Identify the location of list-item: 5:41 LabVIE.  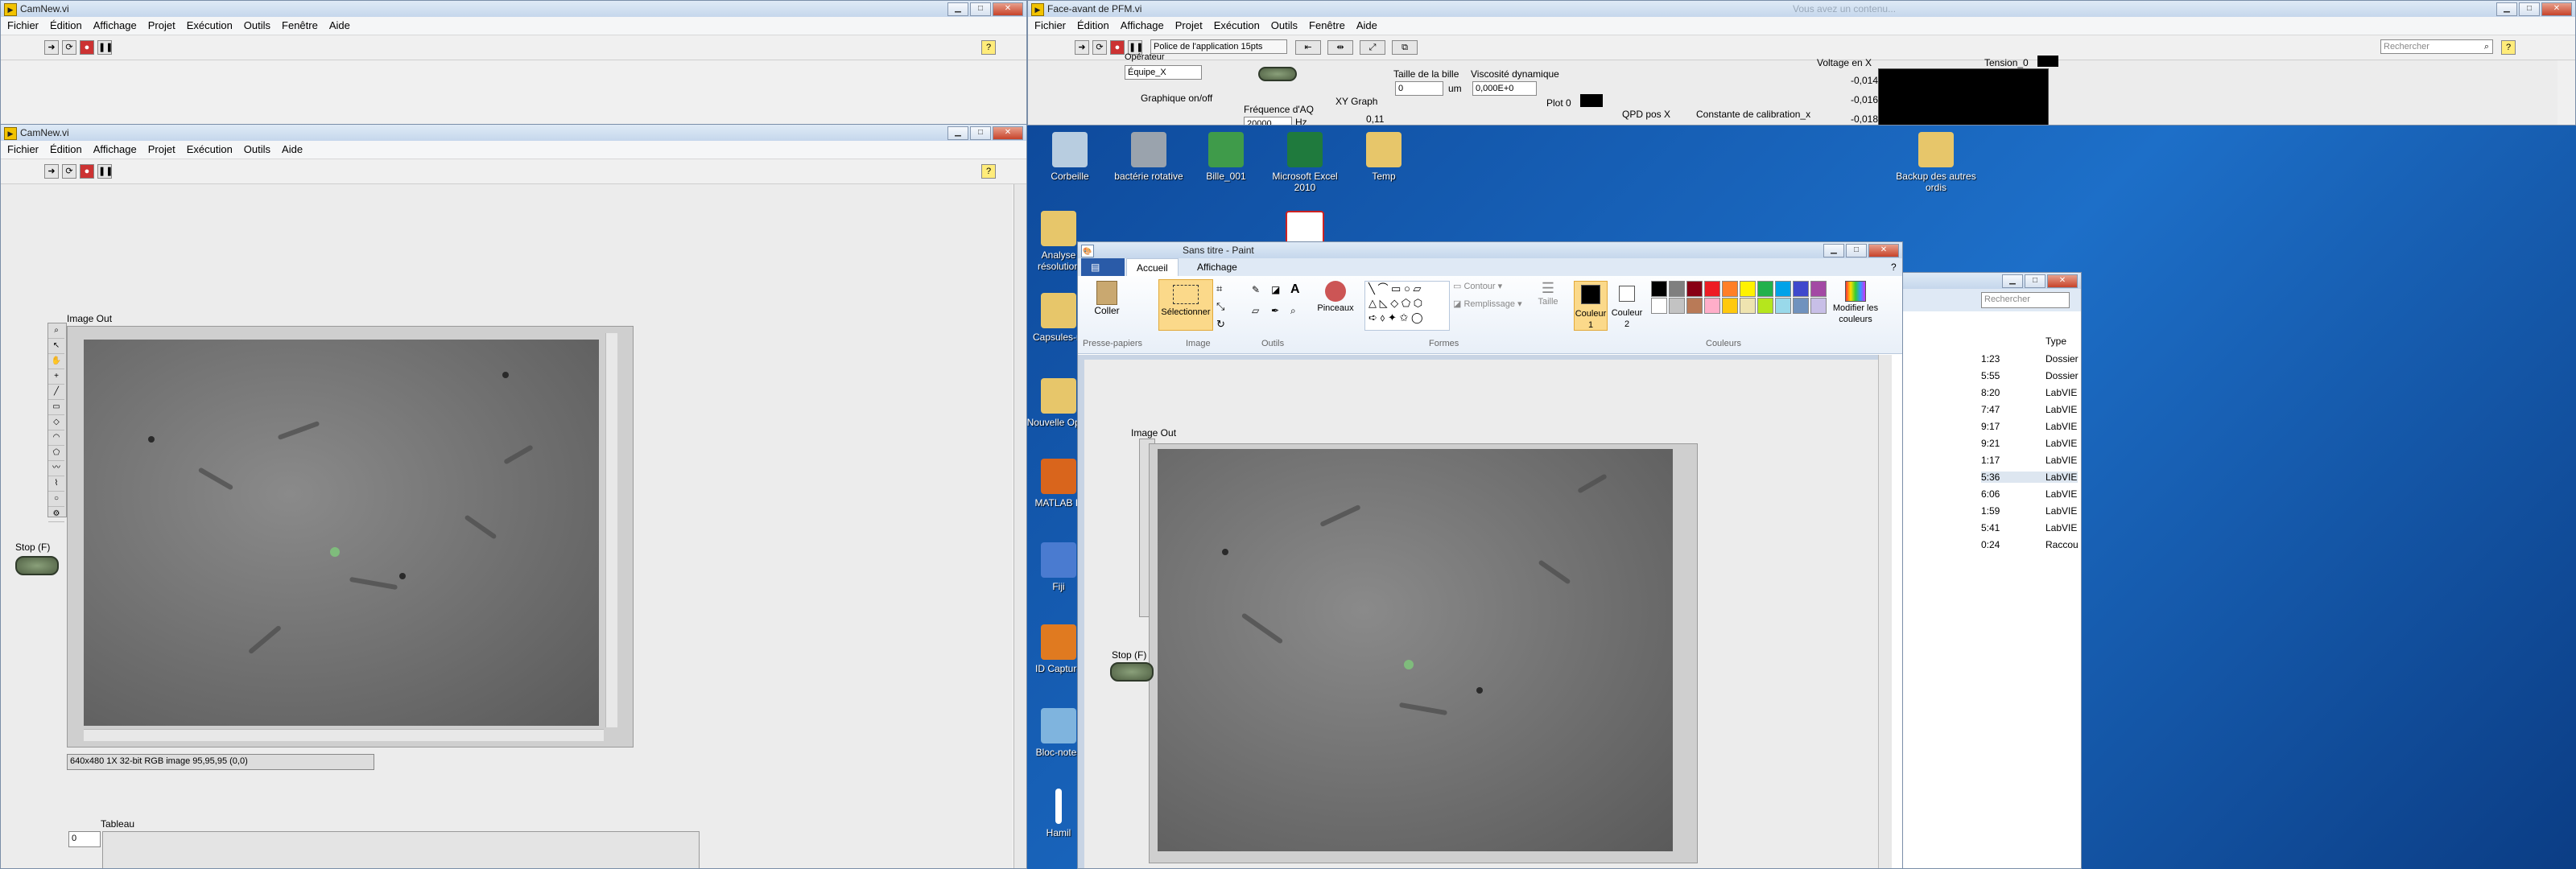
(2029, 527).